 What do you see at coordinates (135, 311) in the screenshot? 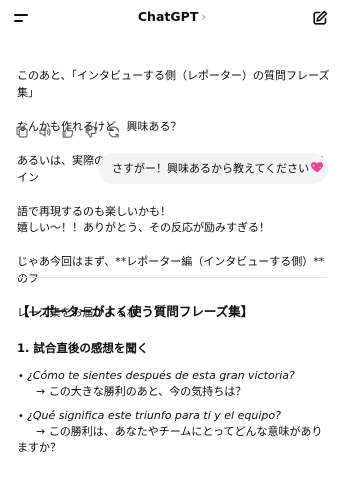
I see `section-heading: 【レポーターがよく使う質問フレーズ集】` at bounding box center [135, 311].